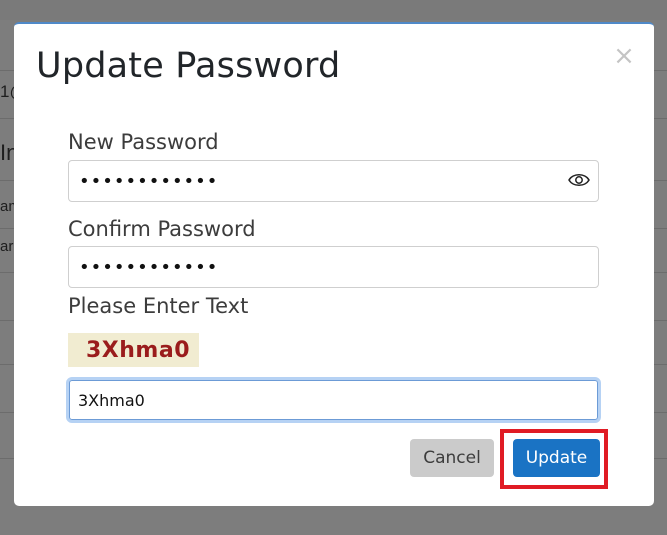 This screenshot has height=535, width=667. I want to click on close-icon: ×, so click(624, 56).